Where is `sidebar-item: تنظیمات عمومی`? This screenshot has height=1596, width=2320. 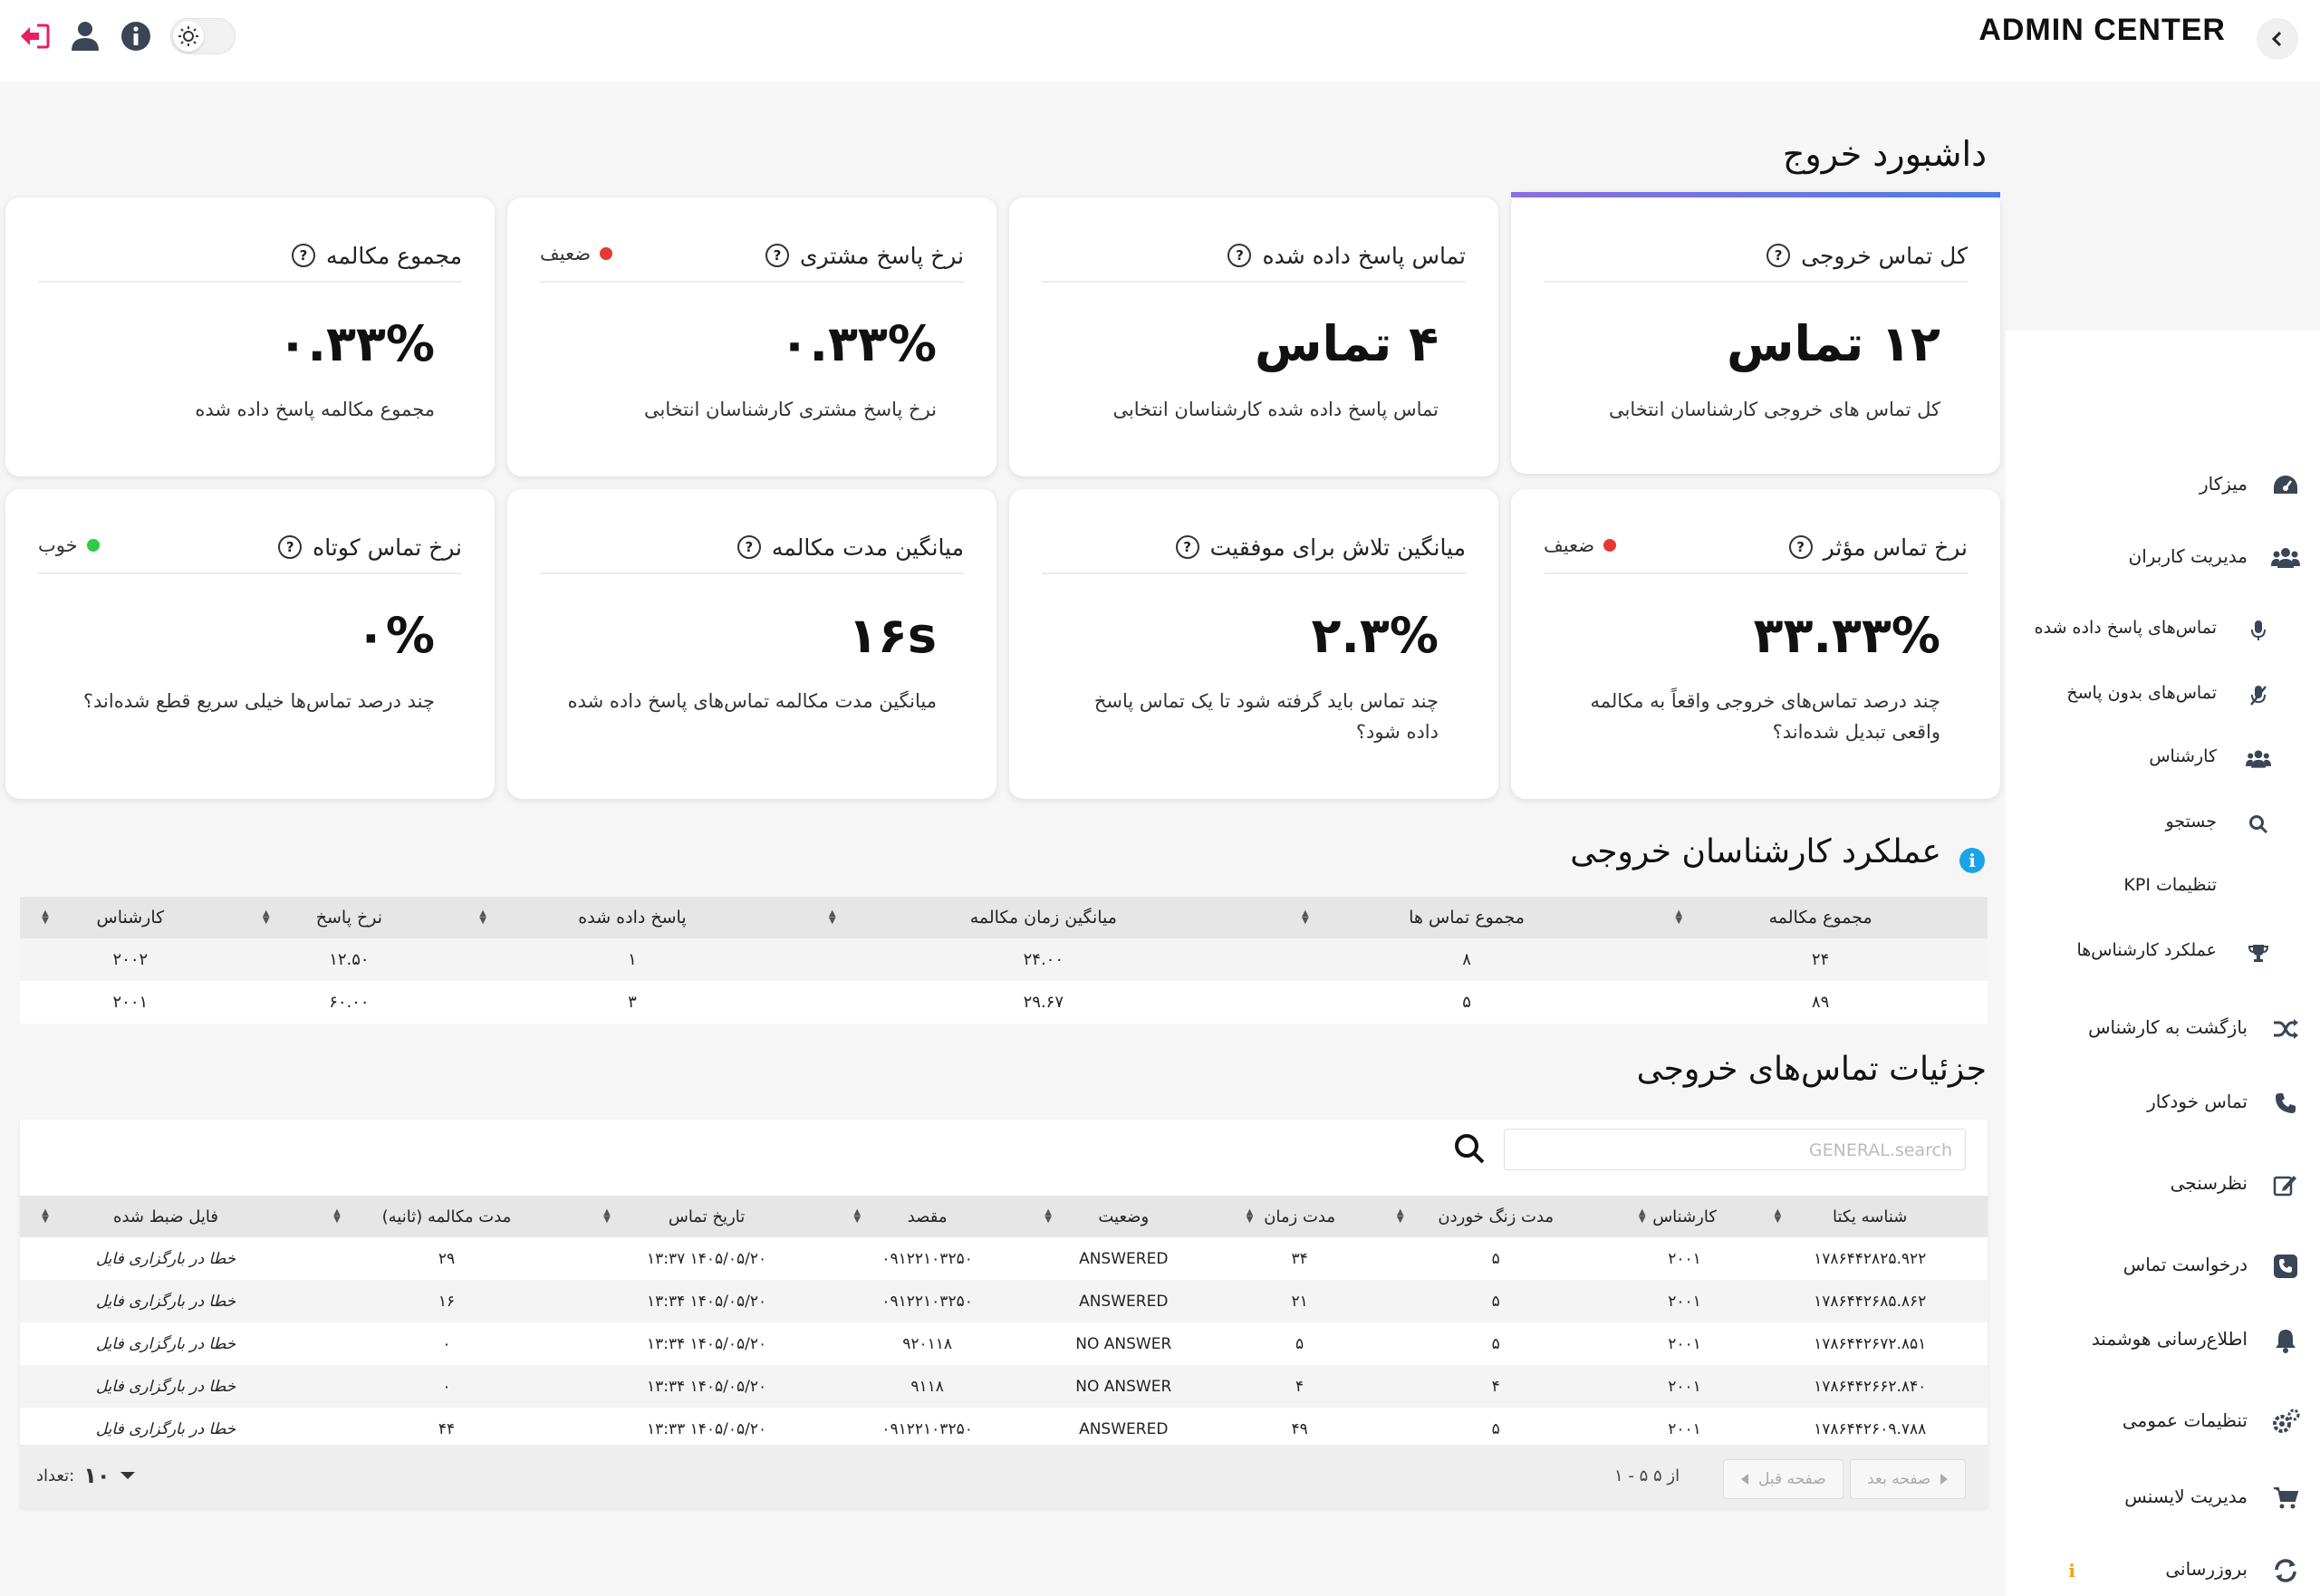 sidebar-item: تنظیمات عمومی is located at coordinates (2163, 1422).